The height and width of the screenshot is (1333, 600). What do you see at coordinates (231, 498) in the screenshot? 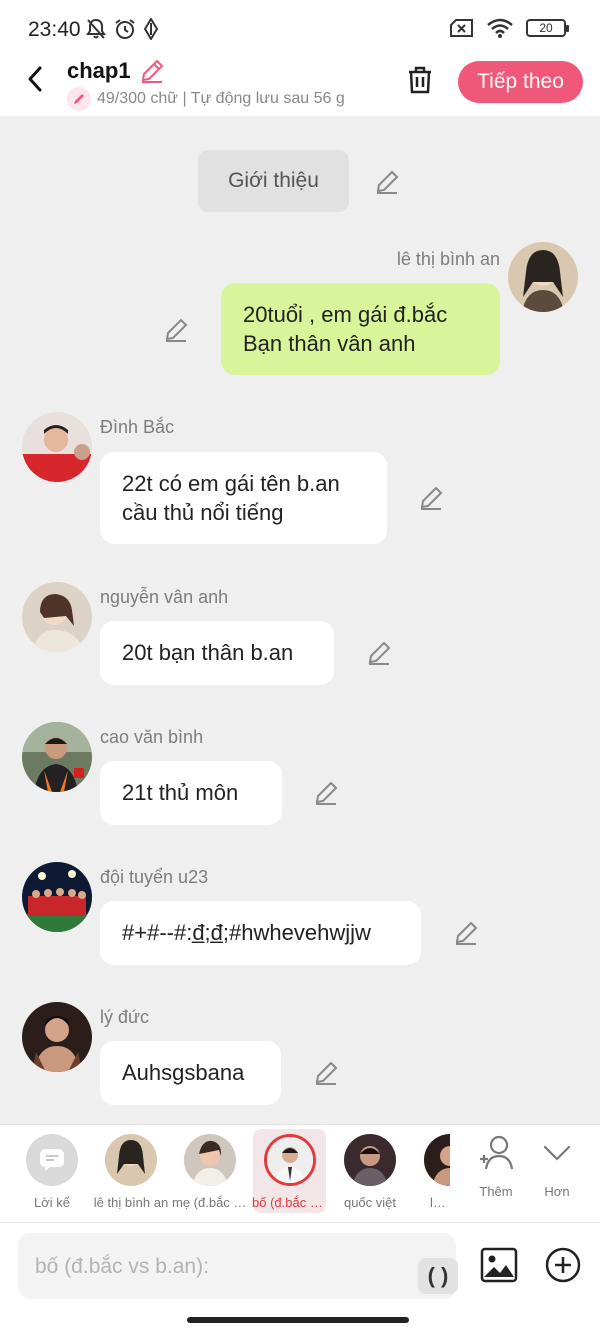
I see `message-text: 22t có em gái tên b.an cầu thủ nổi tiếng` at bounding box center [231, 498].